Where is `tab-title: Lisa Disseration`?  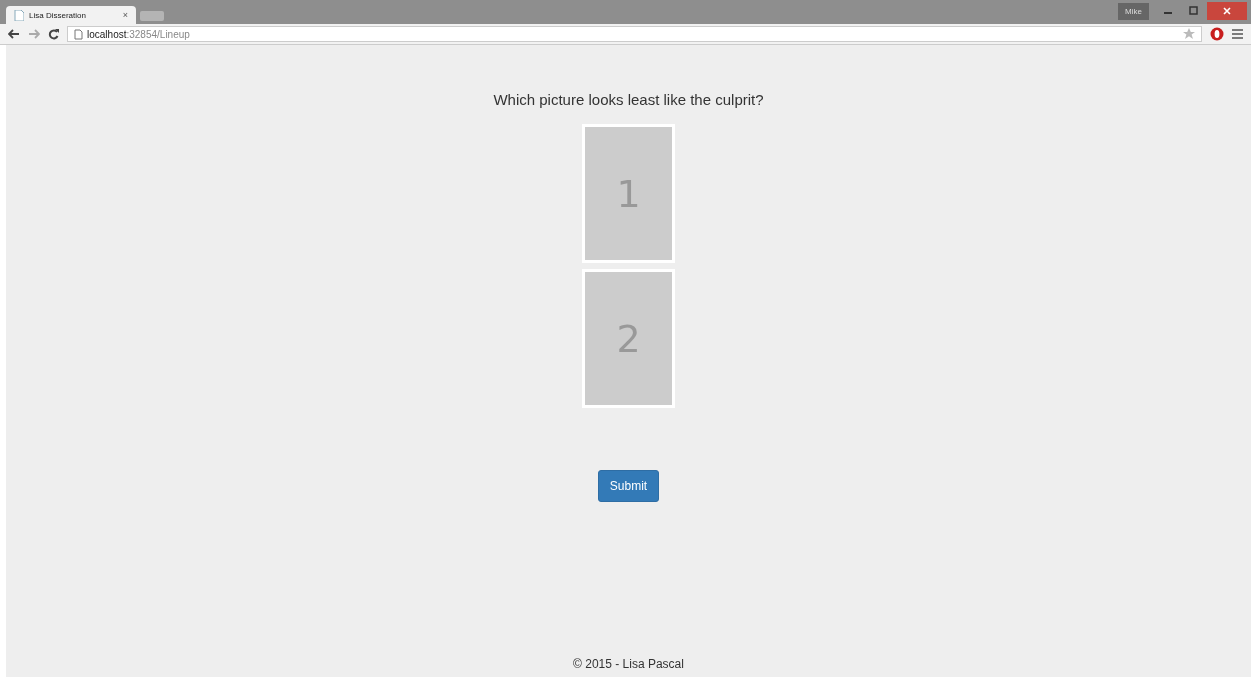 tab-title: Lisa Disseration is located at coordinates (58, 15).